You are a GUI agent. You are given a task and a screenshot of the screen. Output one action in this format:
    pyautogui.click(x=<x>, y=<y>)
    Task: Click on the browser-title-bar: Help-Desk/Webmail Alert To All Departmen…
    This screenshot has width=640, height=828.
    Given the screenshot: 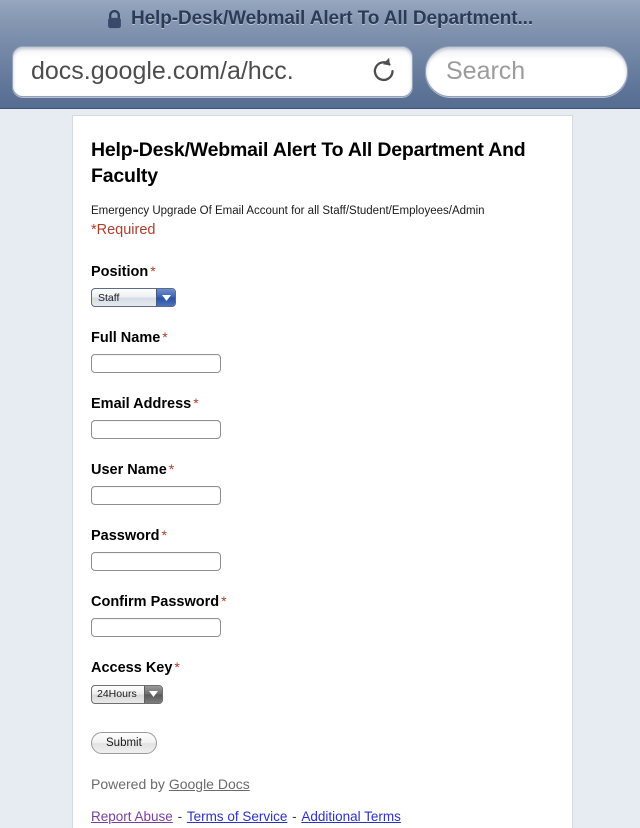 What is the action you would take?
    pyautogui.click(x=320, y=19)
    